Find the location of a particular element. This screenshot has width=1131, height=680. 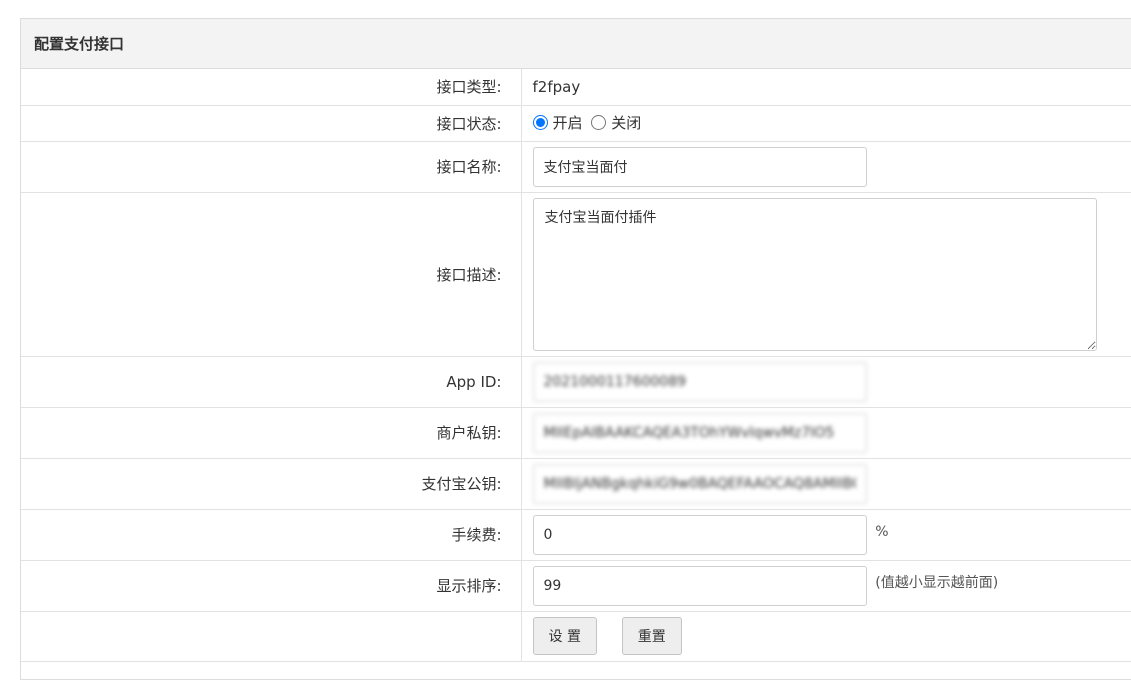

form-row-public-key: 支付宝公钥: is located at coordinates (576, 484).